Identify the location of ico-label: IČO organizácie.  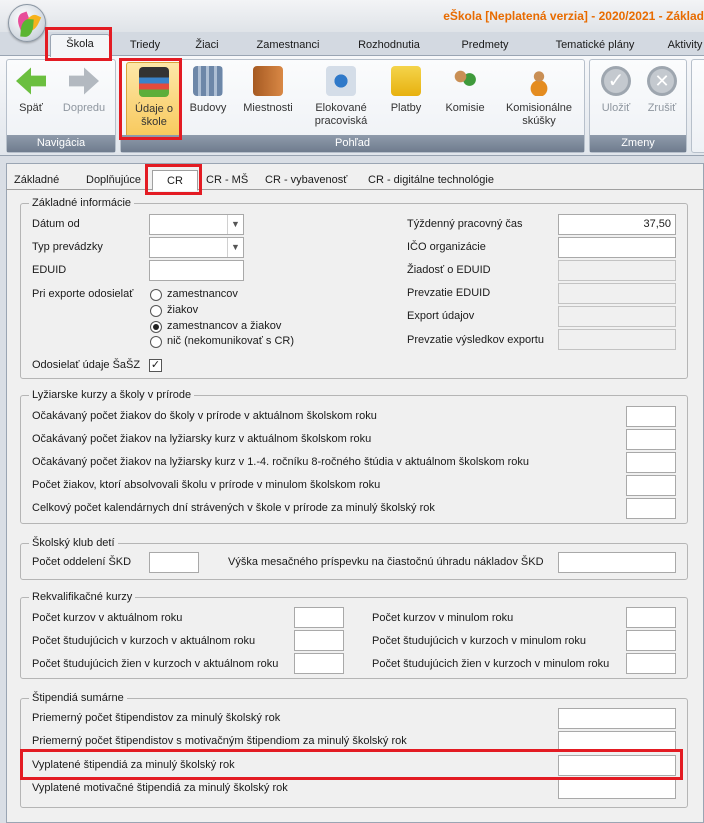
(446, 247).